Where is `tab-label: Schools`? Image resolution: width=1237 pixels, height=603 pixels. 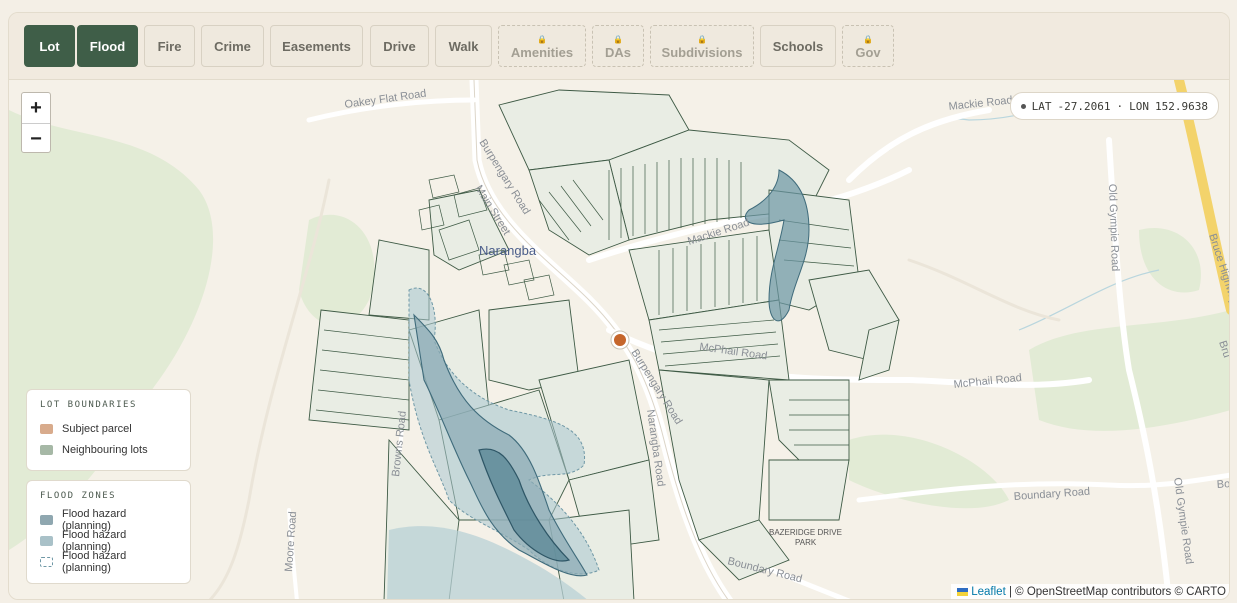
tab-label: Schools is located at coordinates (798, 46).